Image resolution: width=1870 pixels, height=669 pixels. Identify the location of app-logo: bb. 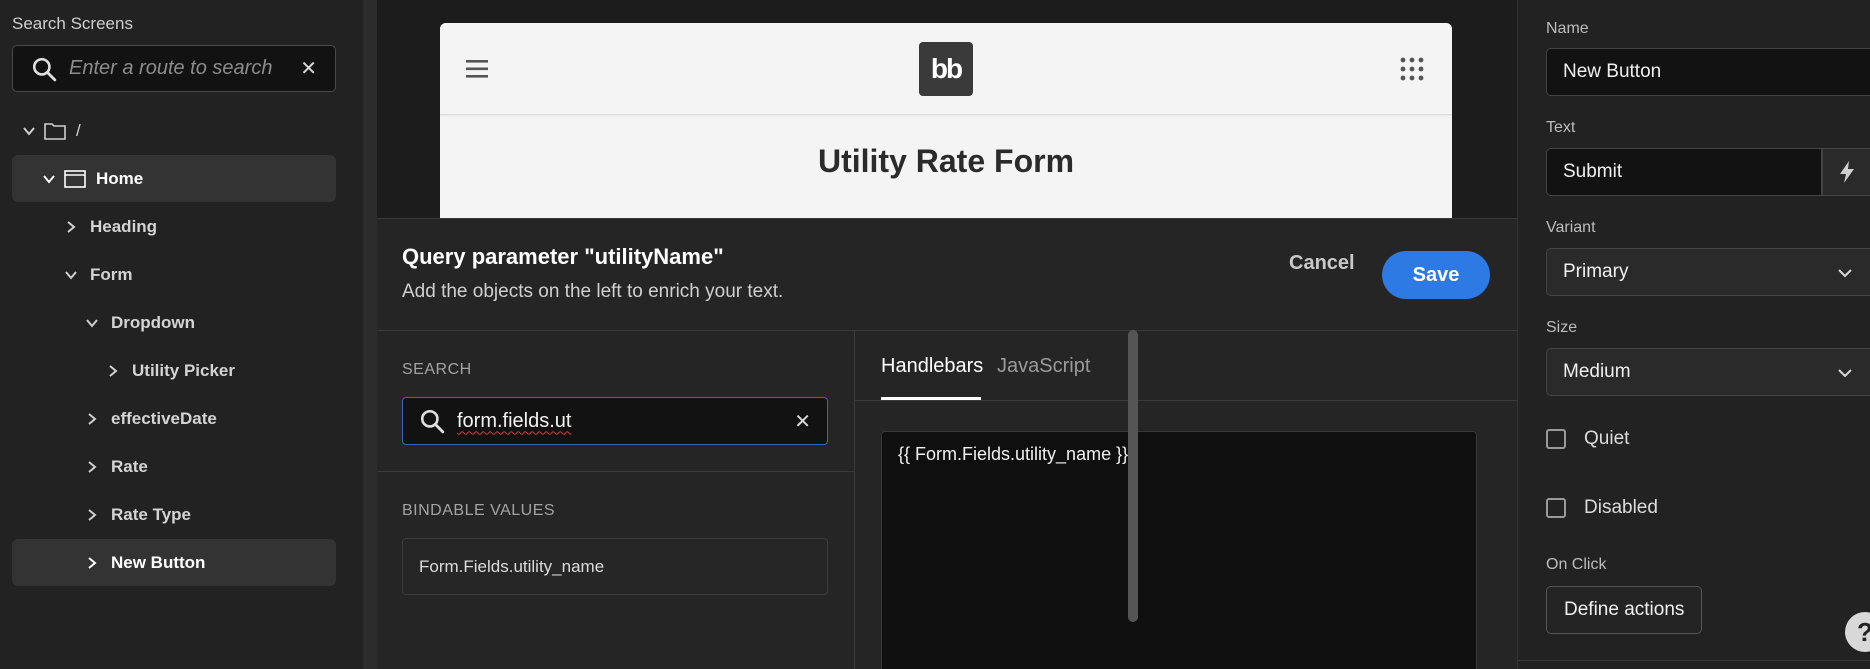
(946, 69).